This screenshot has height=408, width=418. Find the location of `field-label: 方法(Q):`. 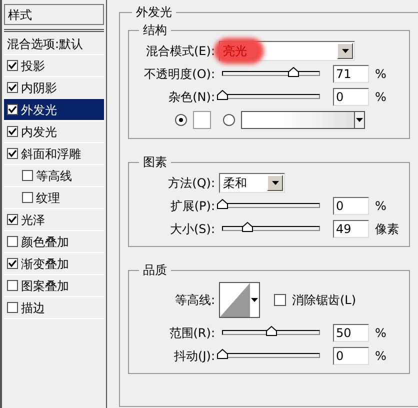

field-label: 方法(Q): is located at coordinates (191, 183).